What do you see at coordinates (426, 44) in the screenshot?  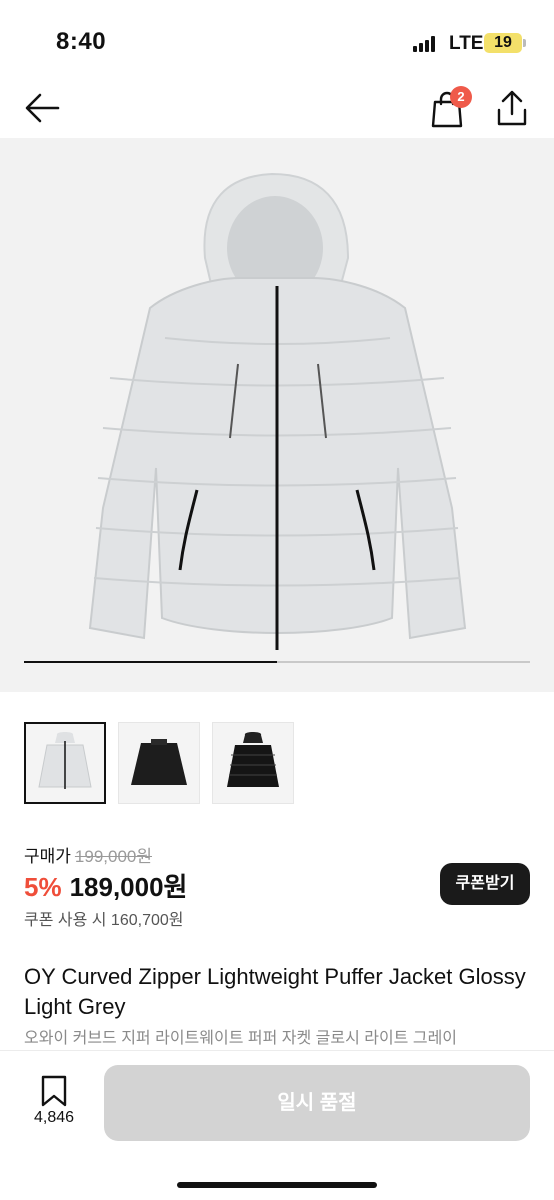 I see `signal-strength-icon` at bounding box center [426, 44].